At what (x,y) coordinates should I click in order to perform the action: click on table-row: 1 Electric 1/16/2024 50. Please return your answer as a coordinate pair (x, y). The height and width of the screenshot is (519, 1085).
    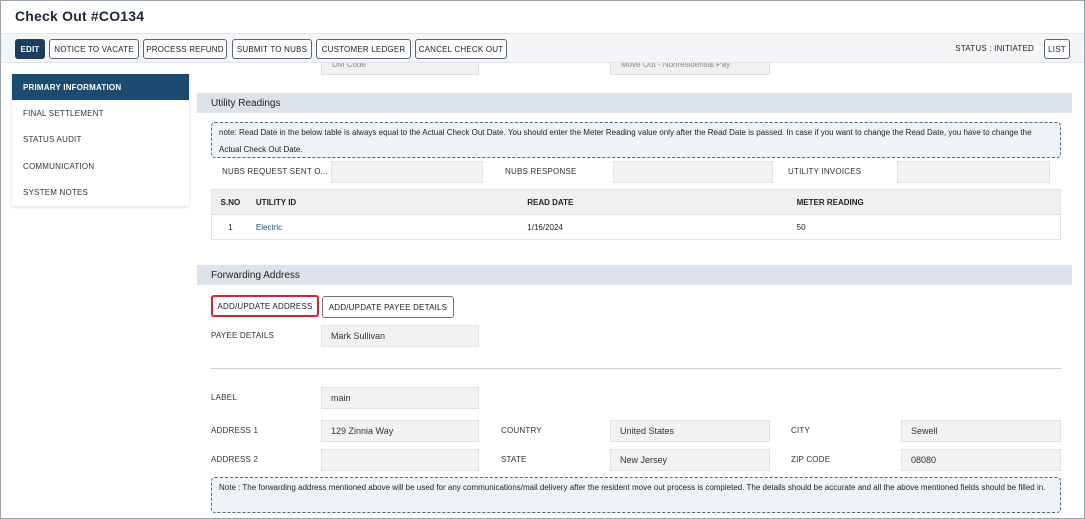
    Looking at the image, I should click on (636, 226).